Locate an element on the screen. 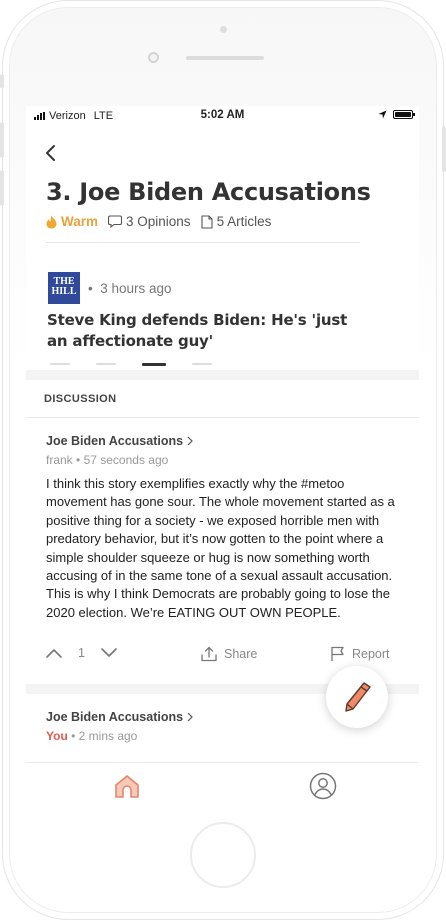  proximity-sensor is located at coordinates (223, 29).